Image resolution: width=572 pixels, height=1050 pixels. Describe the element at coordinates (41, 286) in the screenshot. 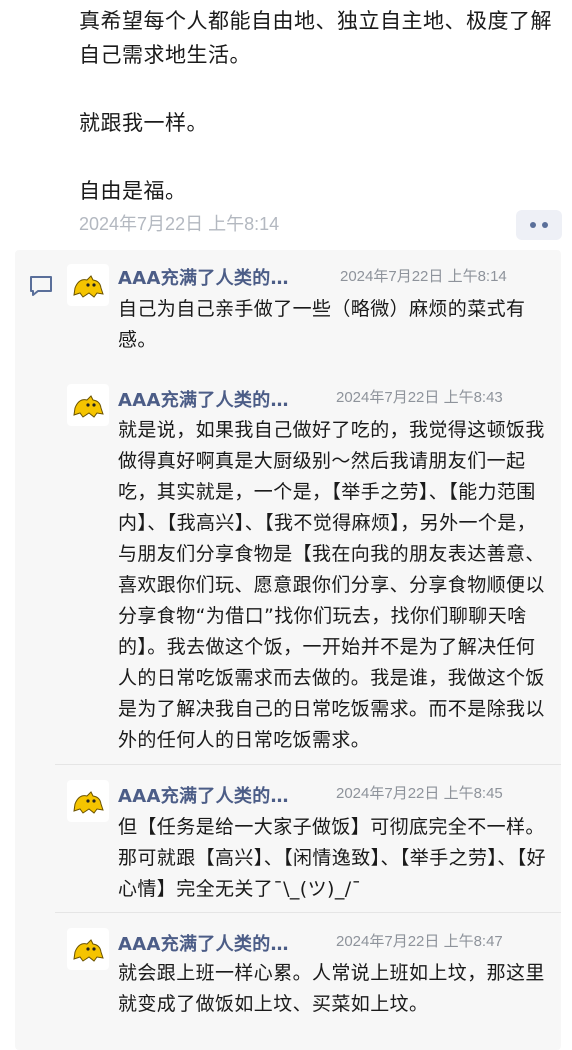

I see `comment-icon` at that location.